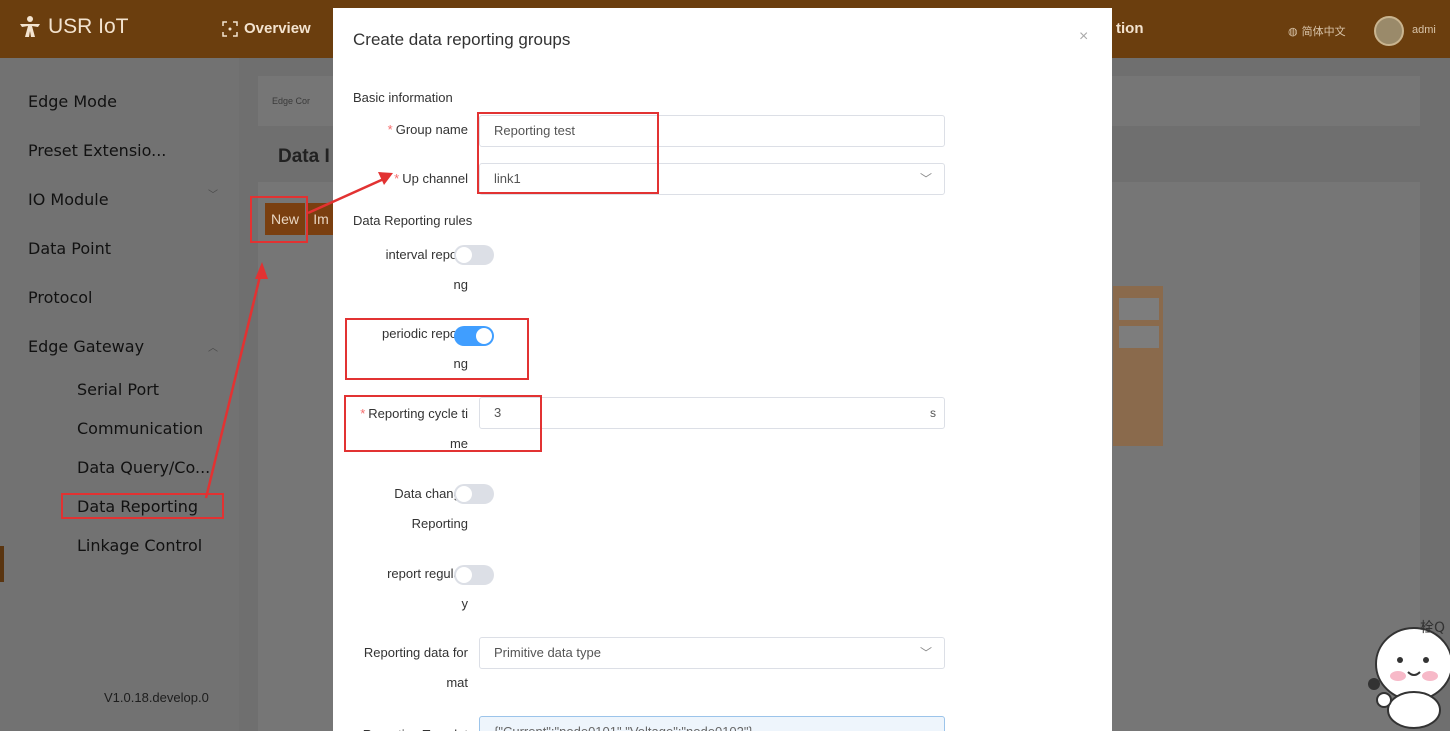 The height and width of the screenshot is (731, 1450). What do you see at coordinates (1323, 32) in the screenshot?
I see `language-label: 简体中文` at bounding box center [1323, 32].